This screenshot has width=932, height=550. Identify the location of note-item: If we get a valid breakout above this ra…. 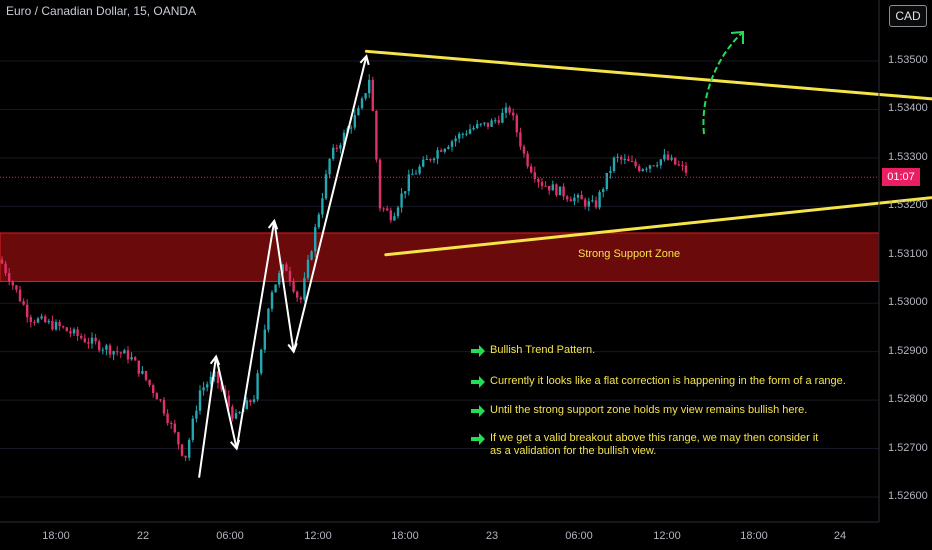
(650, 445).